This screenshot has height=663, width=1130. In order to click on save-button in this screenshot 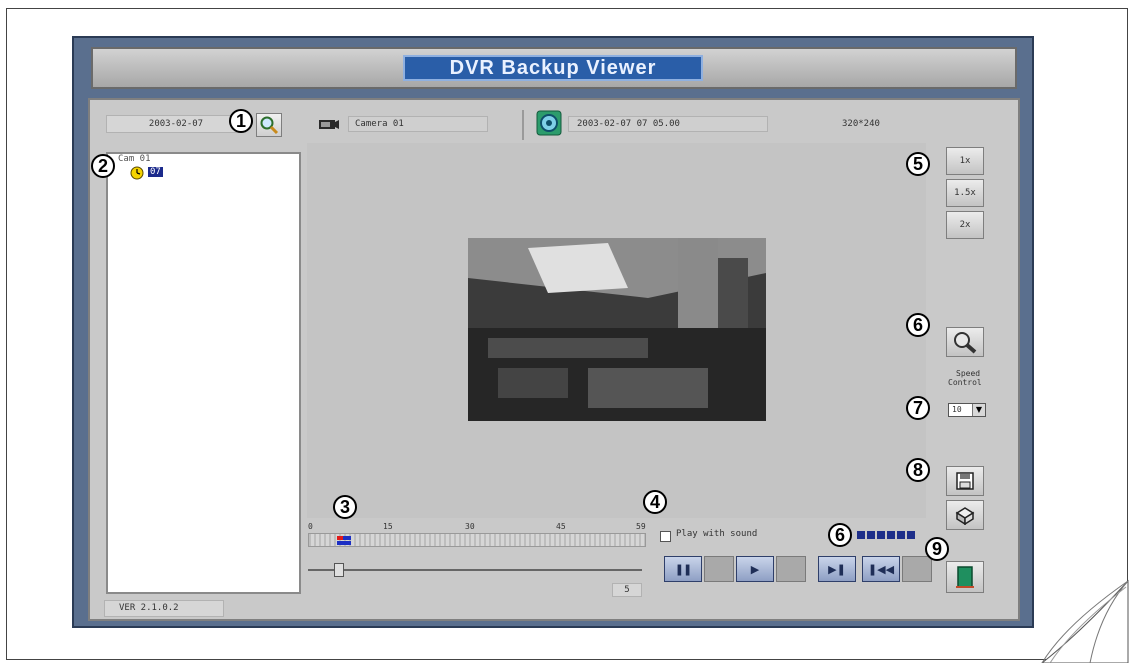, I will do `click(965, 481)`.